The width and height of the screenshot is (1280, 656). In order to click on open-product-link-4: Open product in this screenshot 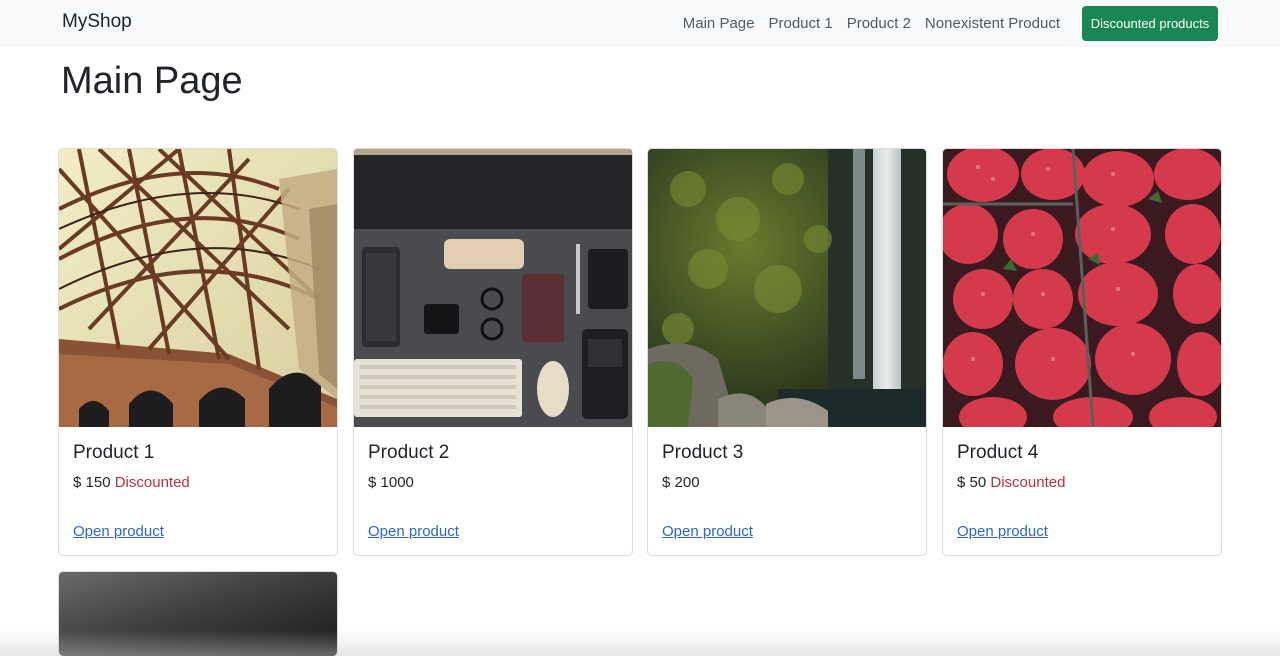, I will do `click(1002, 531)`.